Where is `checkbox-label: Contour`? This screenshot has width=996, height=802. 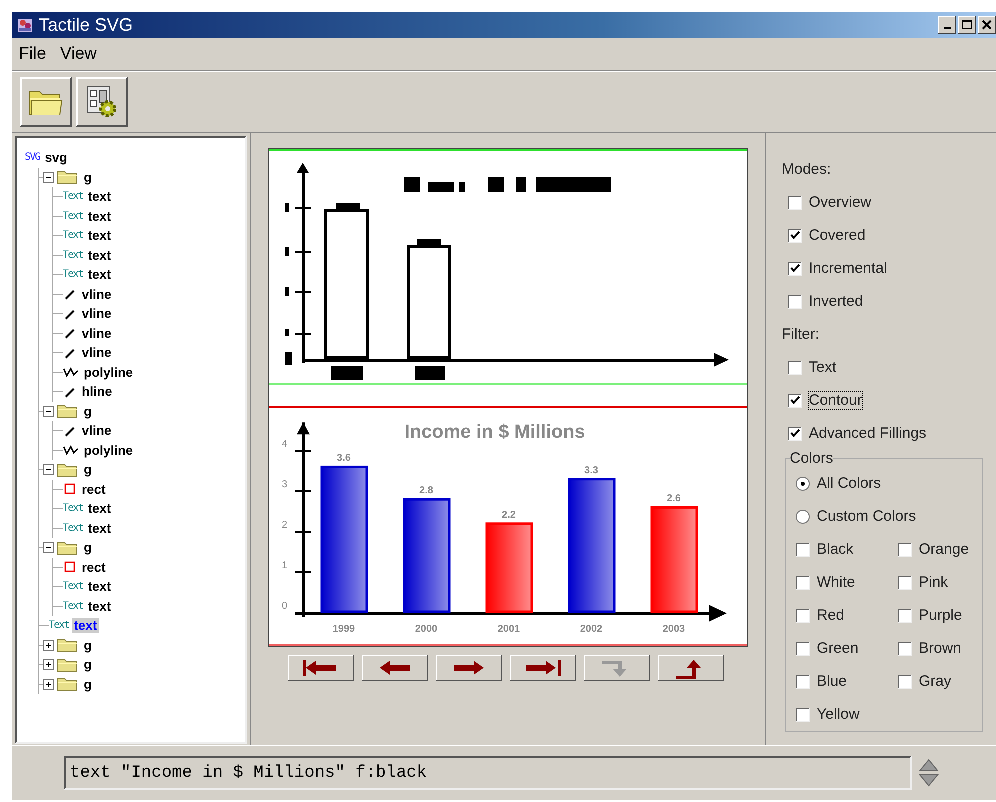 checkbox-label: Contour is located at coordinates (836, 400).